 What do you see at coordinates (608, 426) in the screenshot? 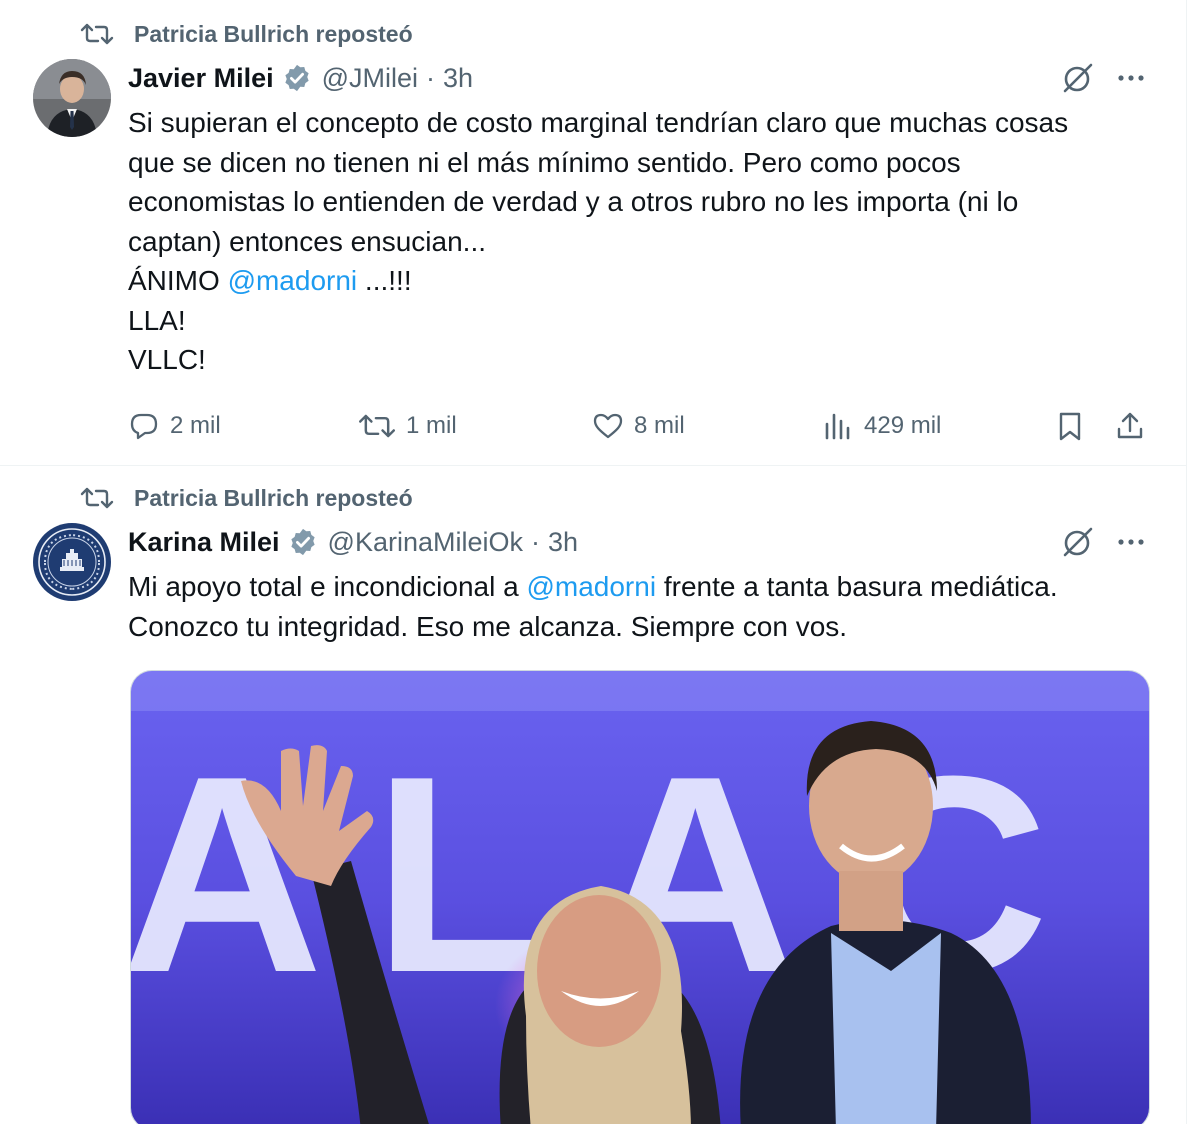
I see `like-icon` at bounding box center [608, 426].